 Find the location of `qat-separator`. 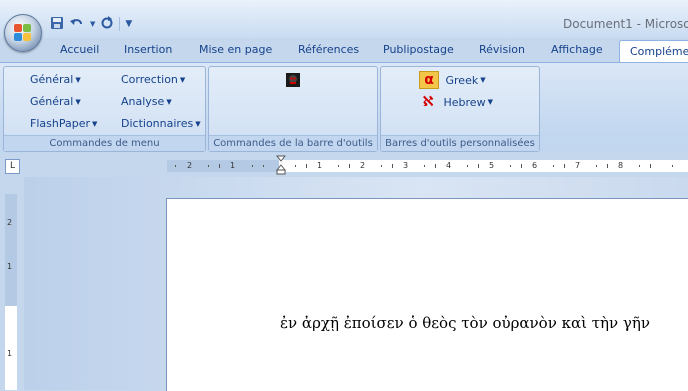

qat-separator is located at coordinates (120, 24).